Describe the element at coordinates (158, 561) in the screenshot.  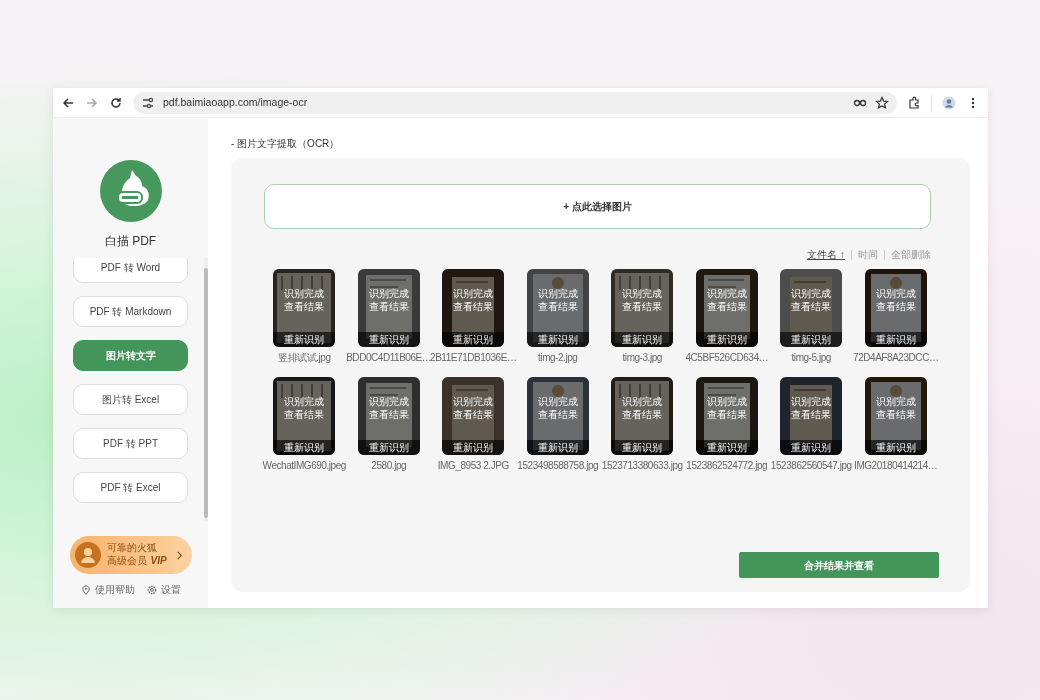
I see `vip-label: VIP` at that location.